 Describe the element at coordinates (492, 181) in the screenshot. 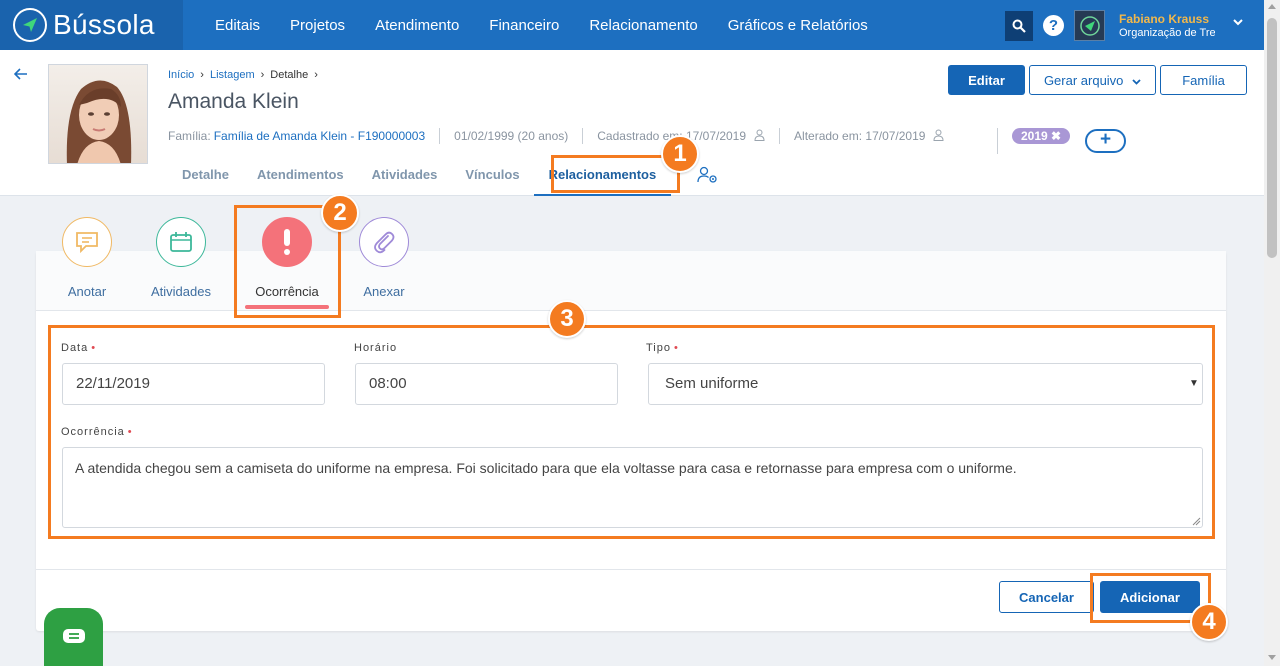

I see `tab-vinculos: Vínculos` at that location.